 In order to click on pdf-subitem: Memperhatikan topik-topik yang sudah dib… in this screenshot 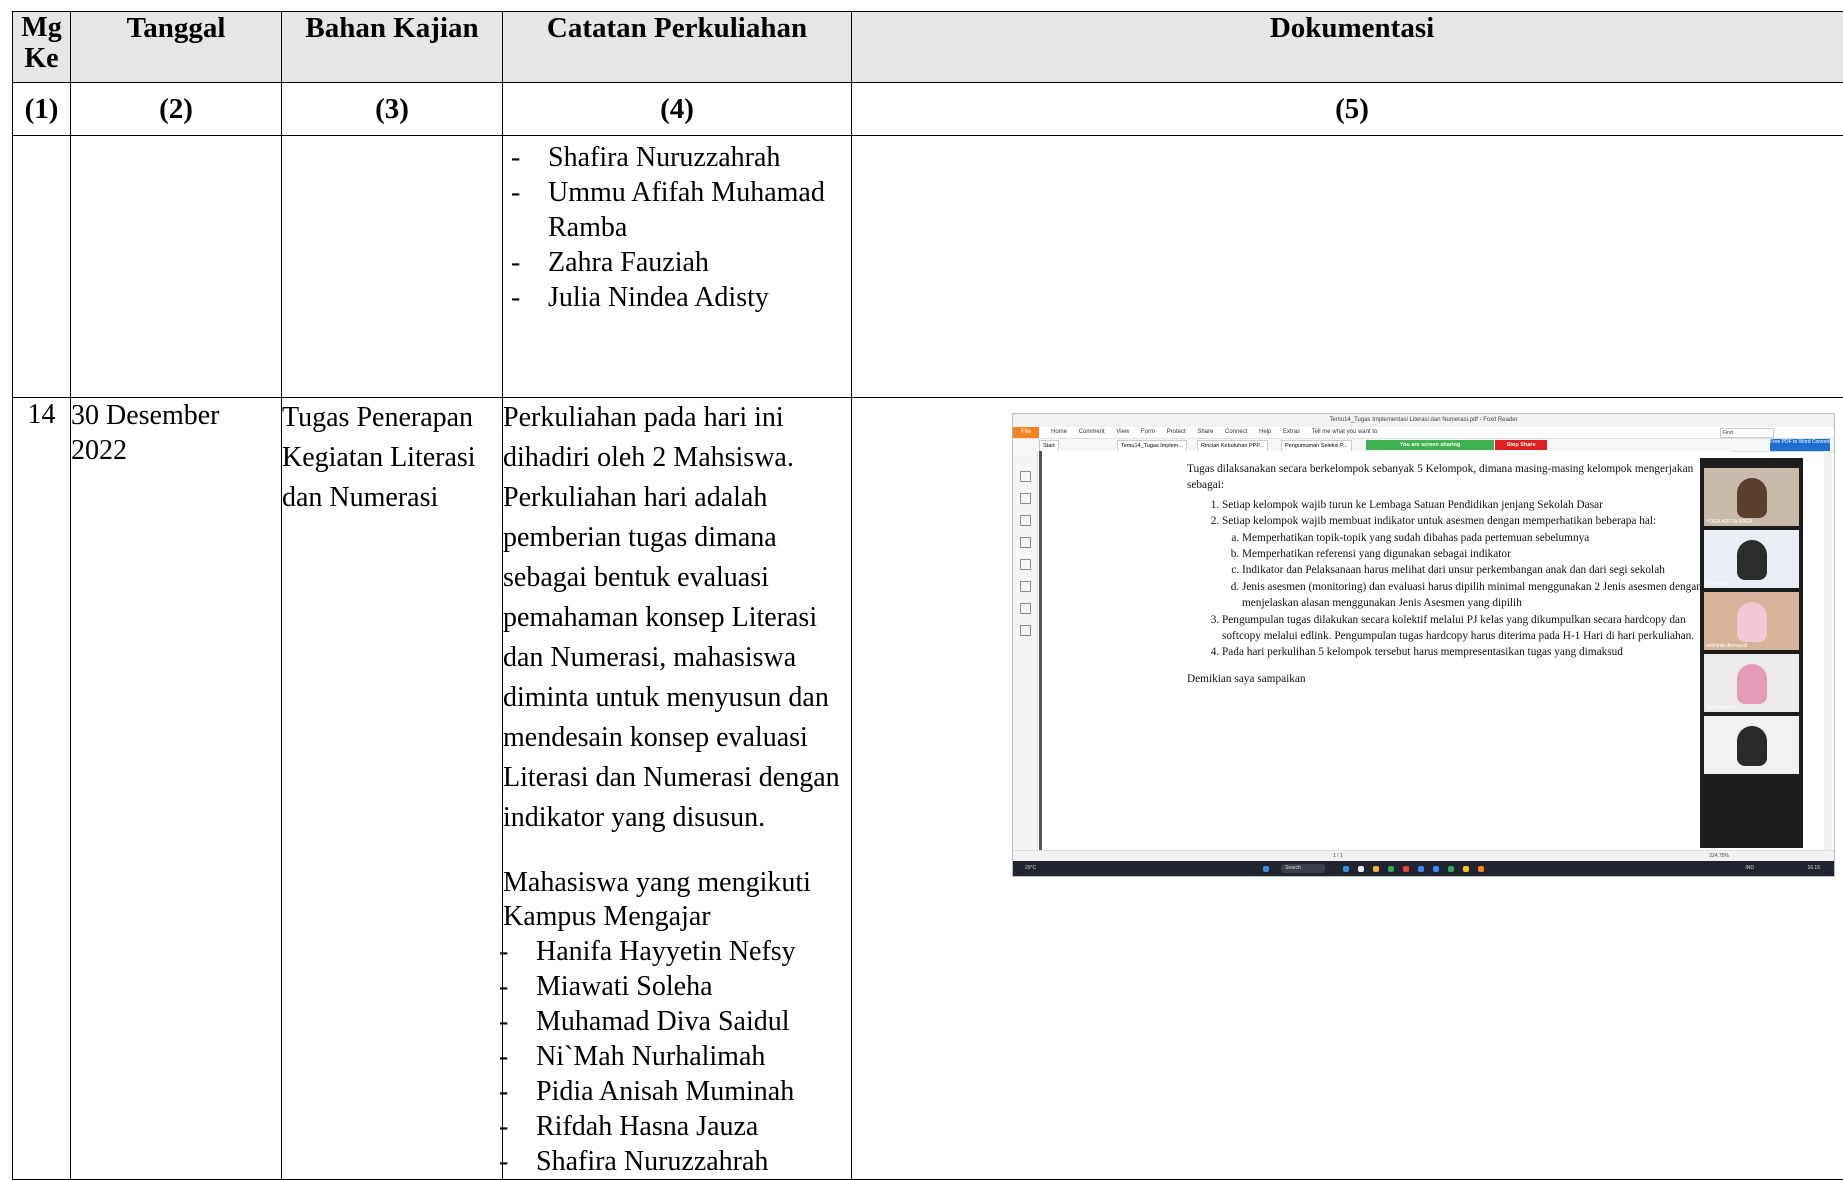, I will do `click(1474, 538)`.